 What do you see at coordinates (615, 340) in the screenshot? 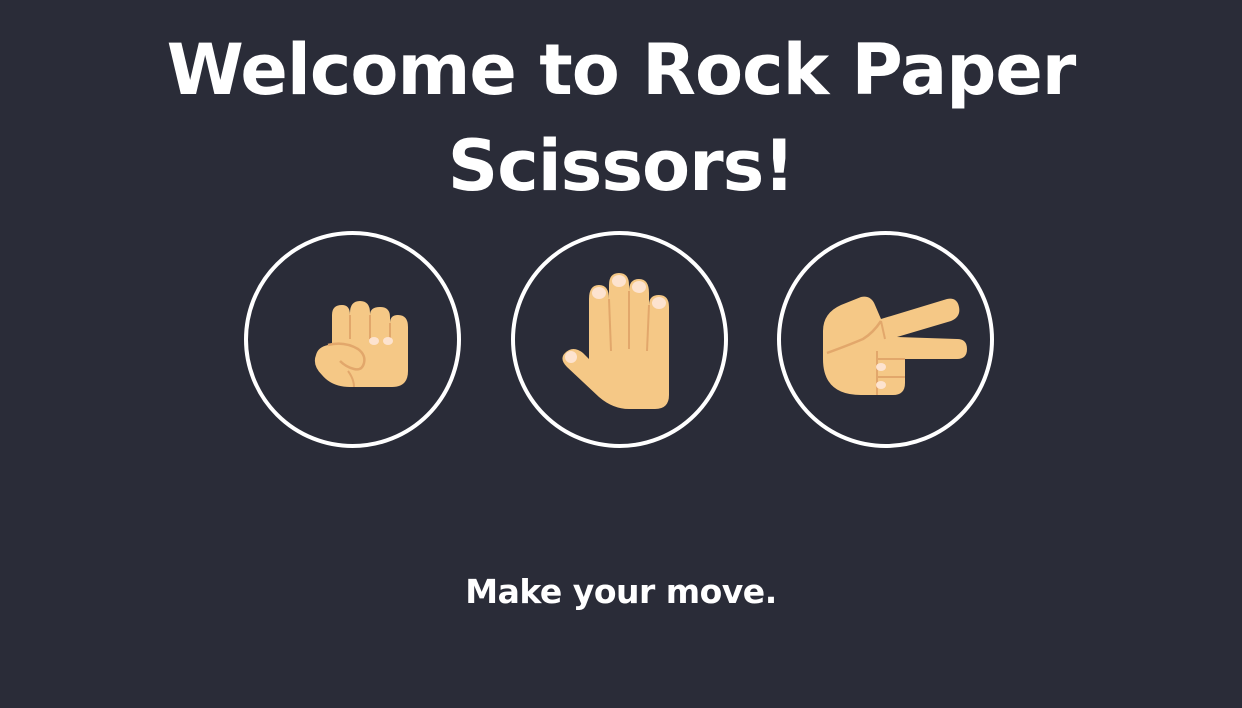
I see `raised-hand-icon` at bounding box center [615, 340].